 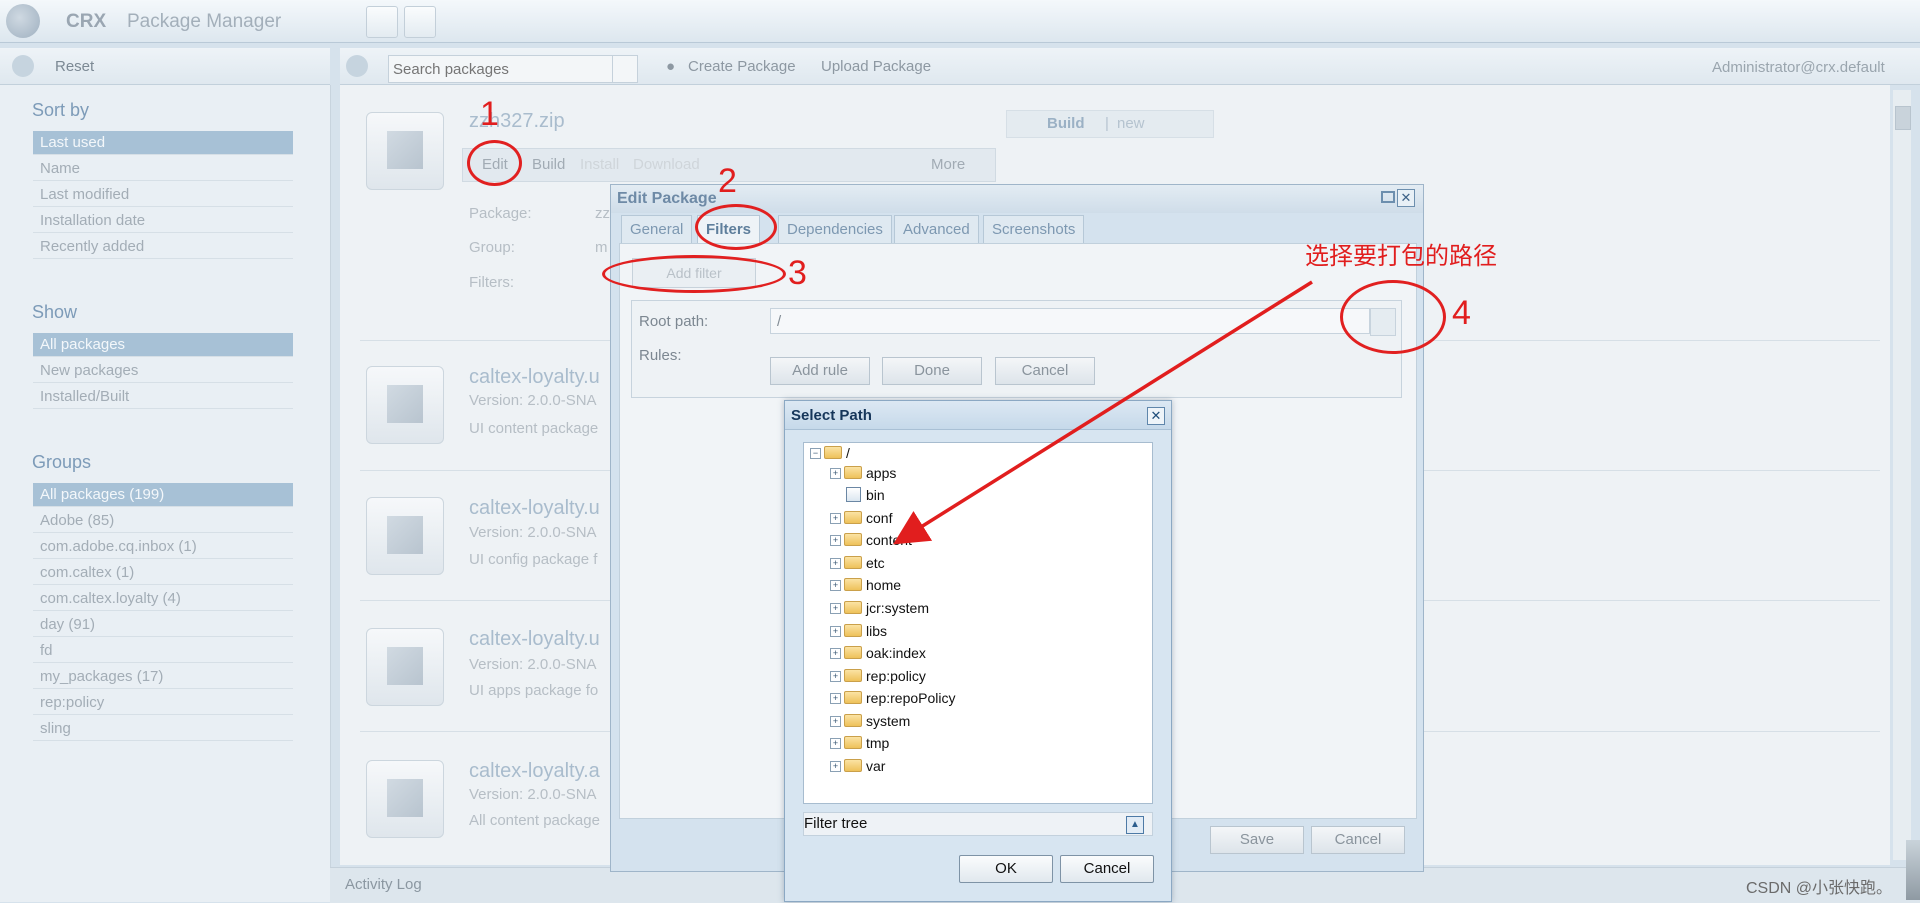 I want to click on window-edge-scroll, so click(x=1913, y=870).